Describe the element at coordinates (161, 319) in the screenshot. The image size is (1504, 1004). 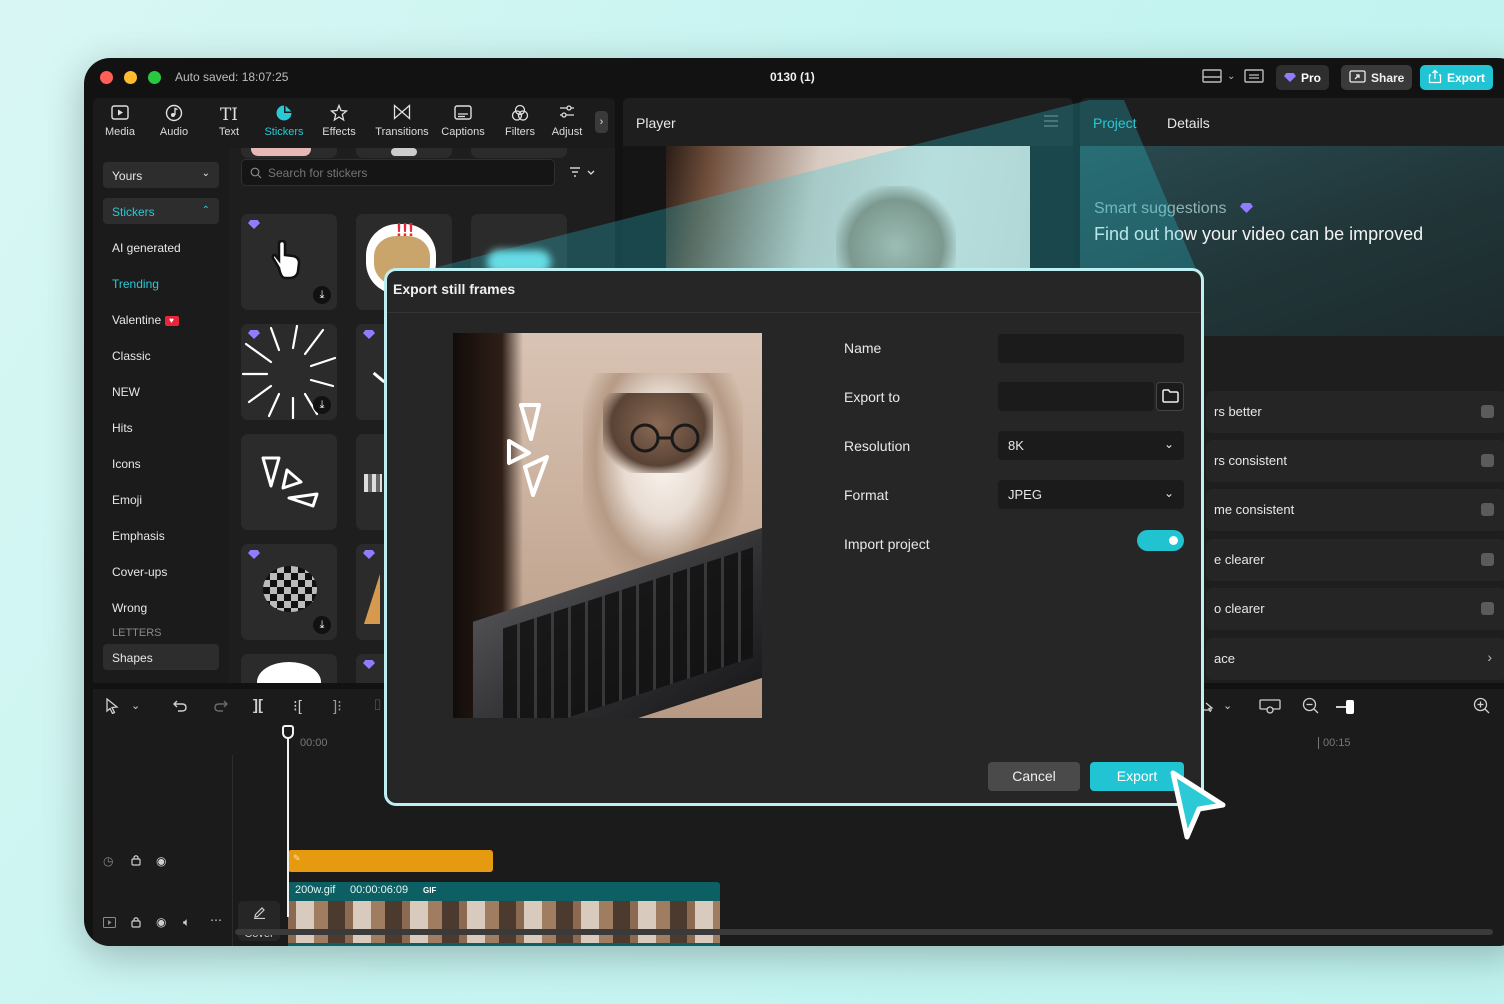
I see `category-valentine: Valentine ♥` at that location.